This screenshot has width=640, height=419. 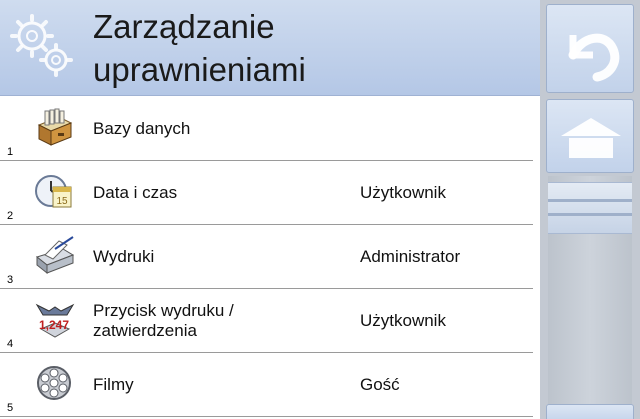 I want to click on item-number: 5, so click(x=10, y=408).